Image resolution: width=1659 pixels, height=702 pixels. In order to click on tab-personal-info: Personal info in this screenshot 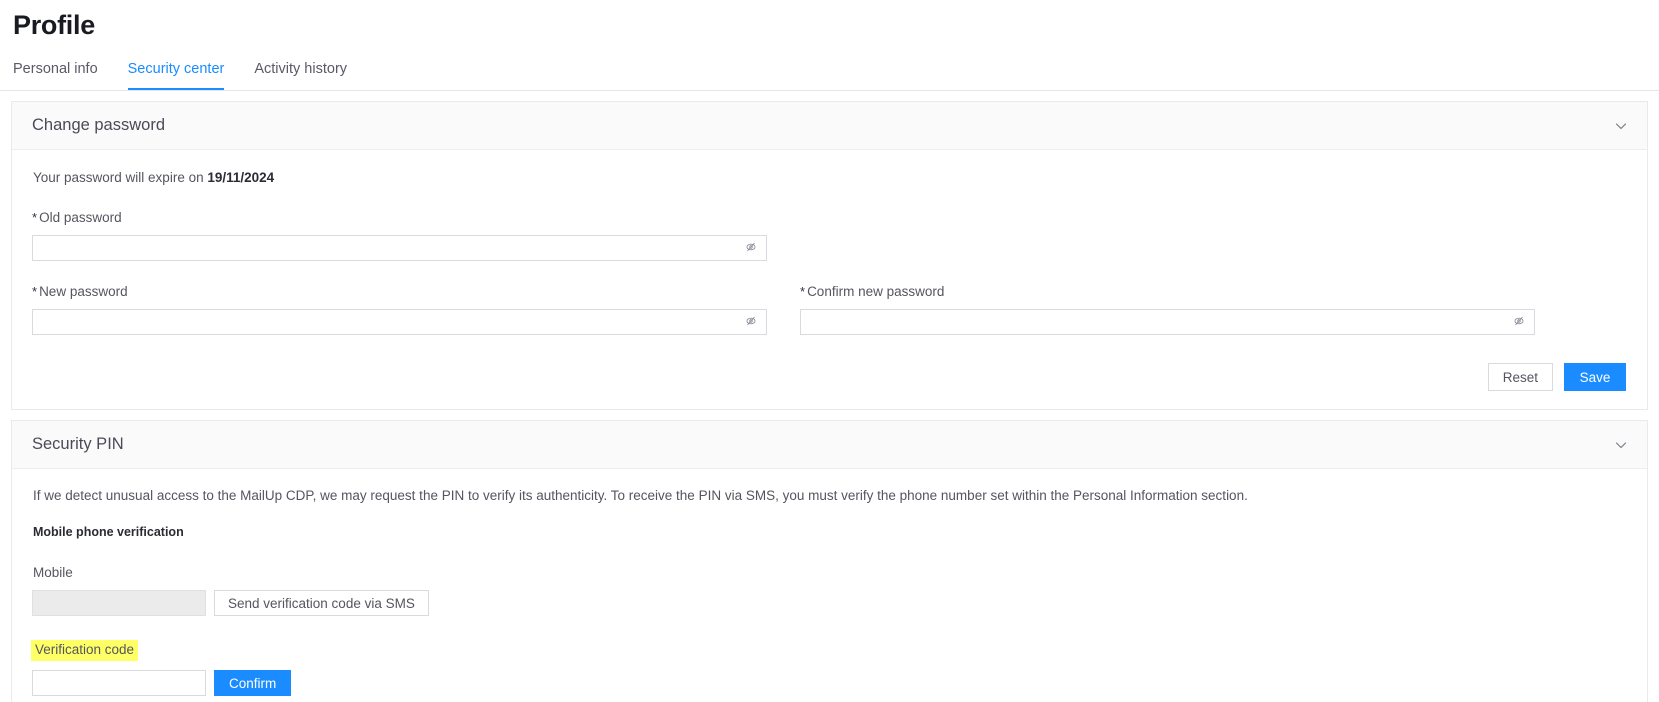, I will do `click(55, 75)`.